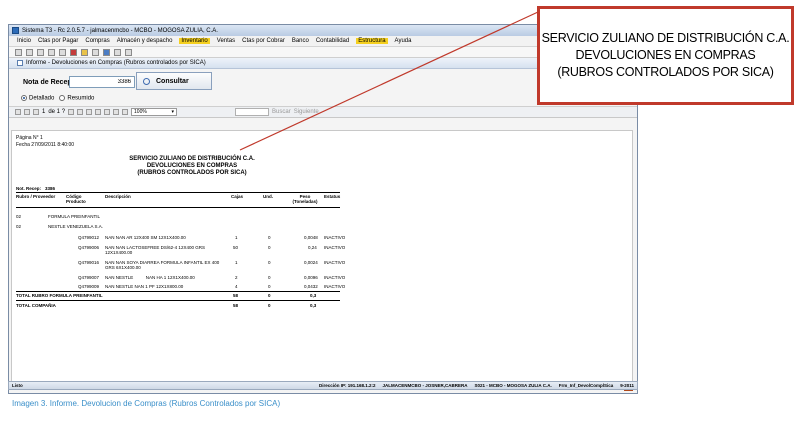 The width and height of the screenshot is (800, 442). Describe the element at coordinates (19, 226) in the screenshot. I see `supplier-code: 02` at that location.